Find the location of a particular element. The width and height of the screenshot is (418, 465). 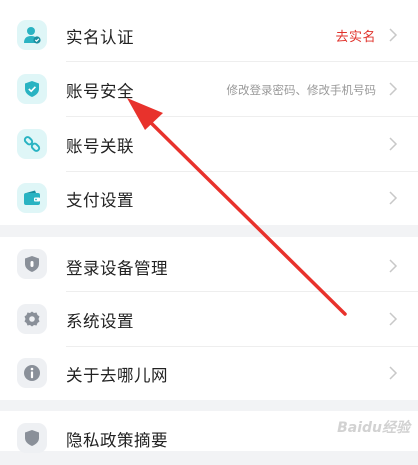

settings-item-label: 登录设备管理 is located at coordinates (117, 268).